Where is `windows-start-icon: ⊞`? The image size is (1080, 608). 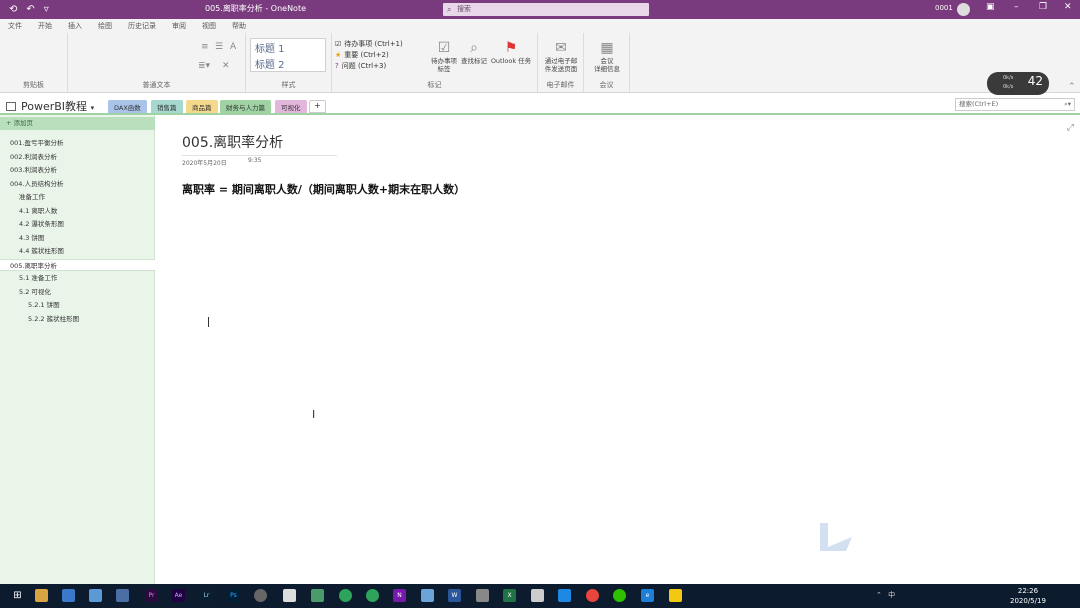 windows-start-icon: ⊞ is located at coordinates (17, 595).